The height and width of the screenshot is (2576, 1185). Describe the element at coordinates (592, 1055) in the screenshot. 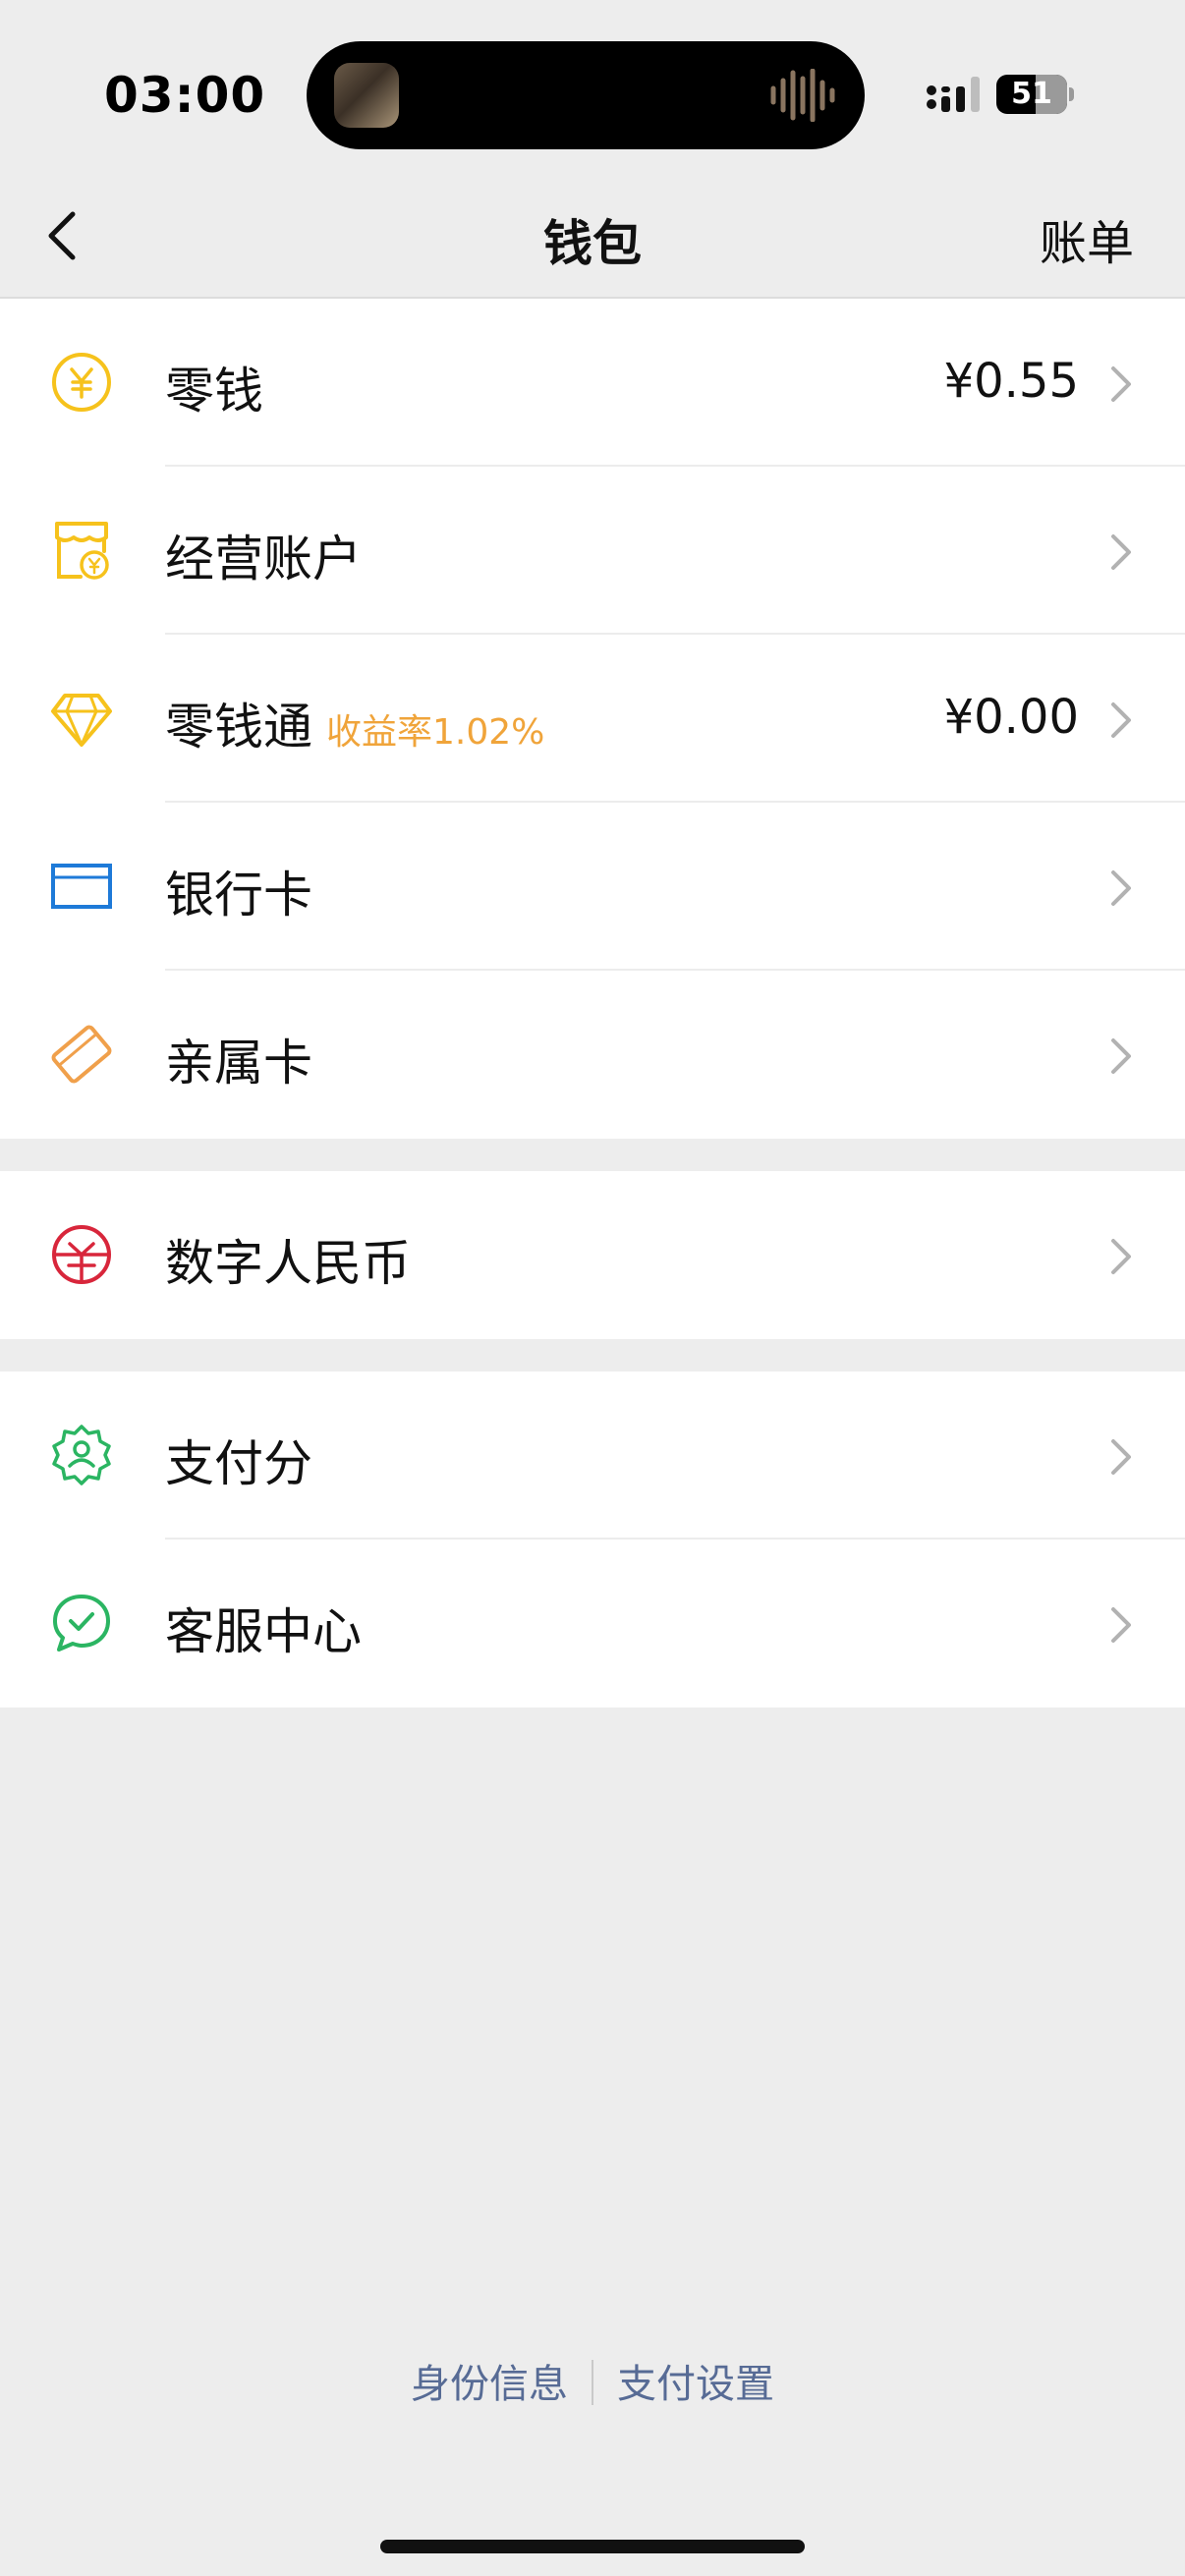

I see `list-item-family-card: 亲属卡` at that location.